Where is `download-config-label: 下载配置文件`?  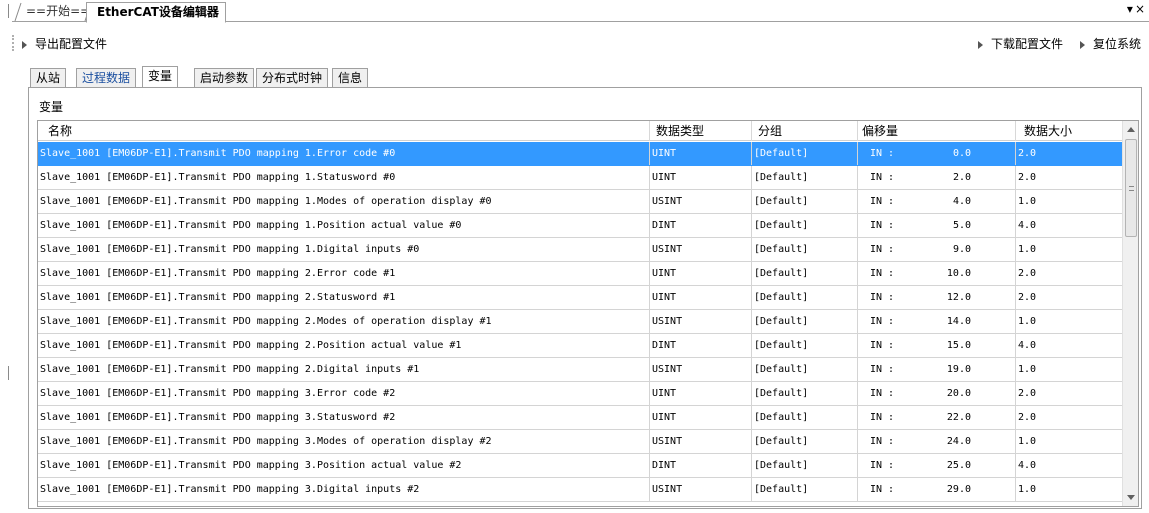 download-config-label: 下载配置文件 is located at coordinates (1027, 44).